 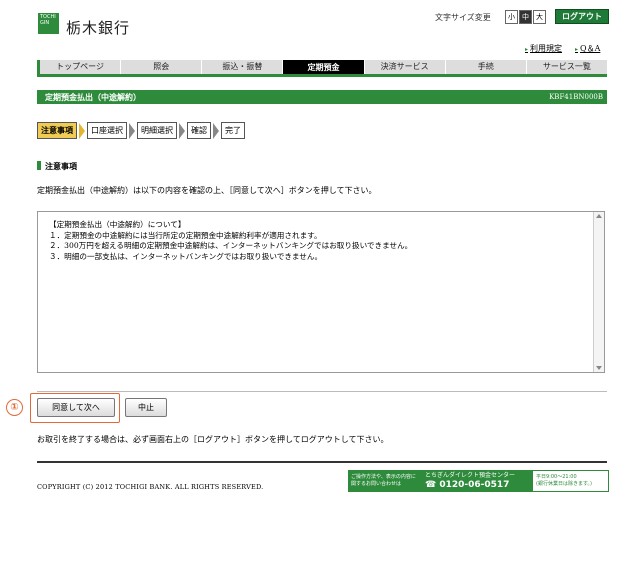 What do you see at coordinates (432, 485) in the screenshot?
I see `free-dial-icon: ☎` at bounding box center [432, 485].